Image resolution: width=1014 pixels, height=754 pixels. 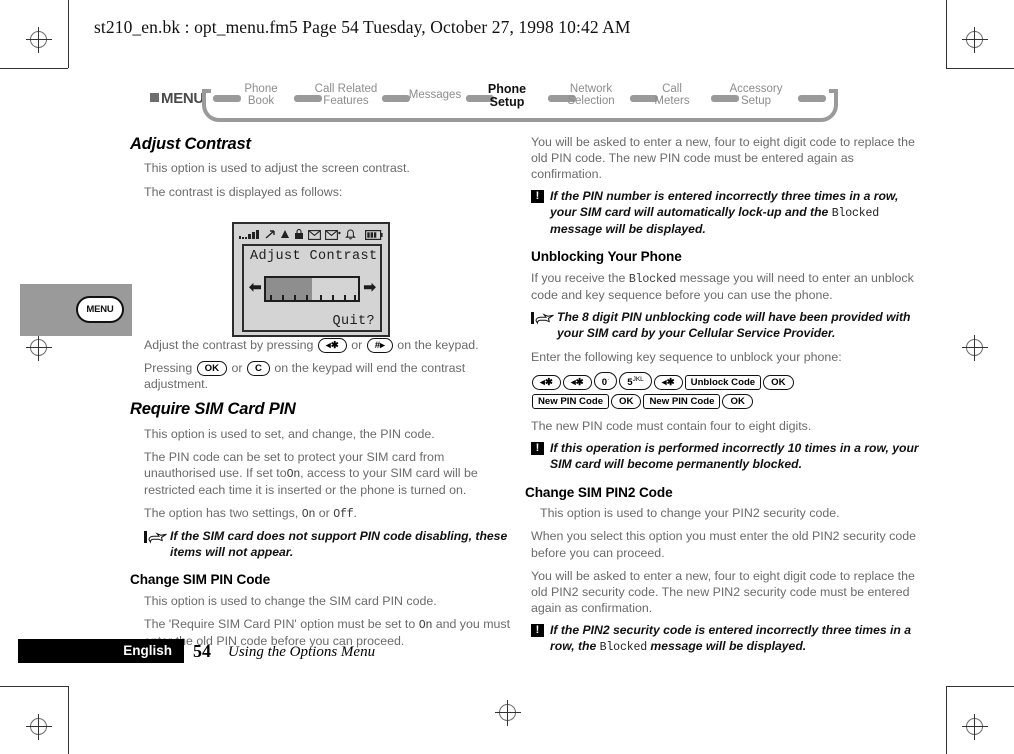 I want to click on keyseq-new-pin-code-1: New PIN Code, so click(x=571, y=402).